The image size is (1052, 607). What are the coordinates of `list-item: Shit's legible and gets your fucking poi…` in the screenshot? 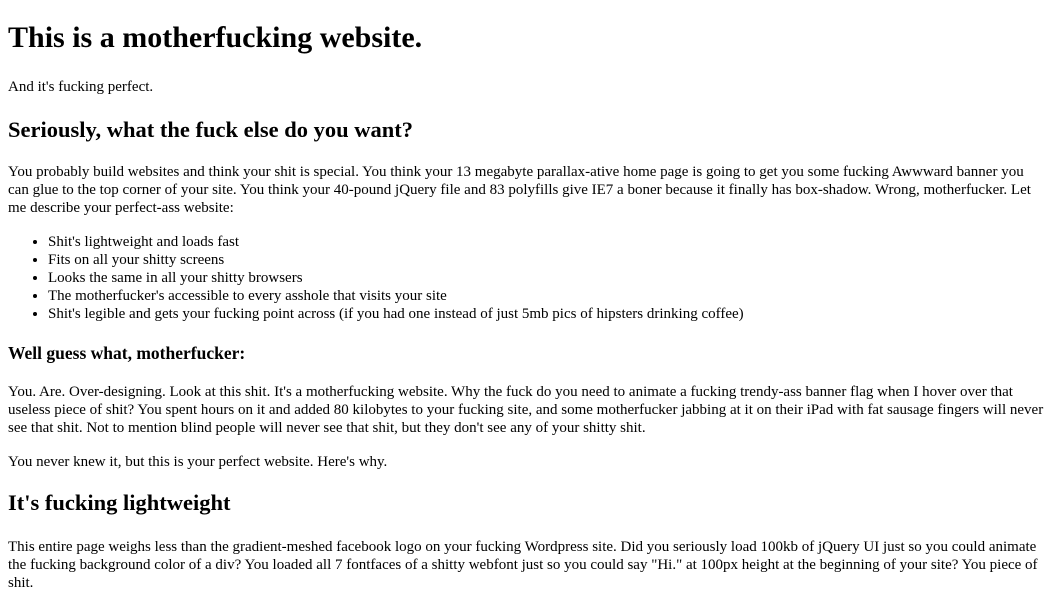 It's located at (396, 314).